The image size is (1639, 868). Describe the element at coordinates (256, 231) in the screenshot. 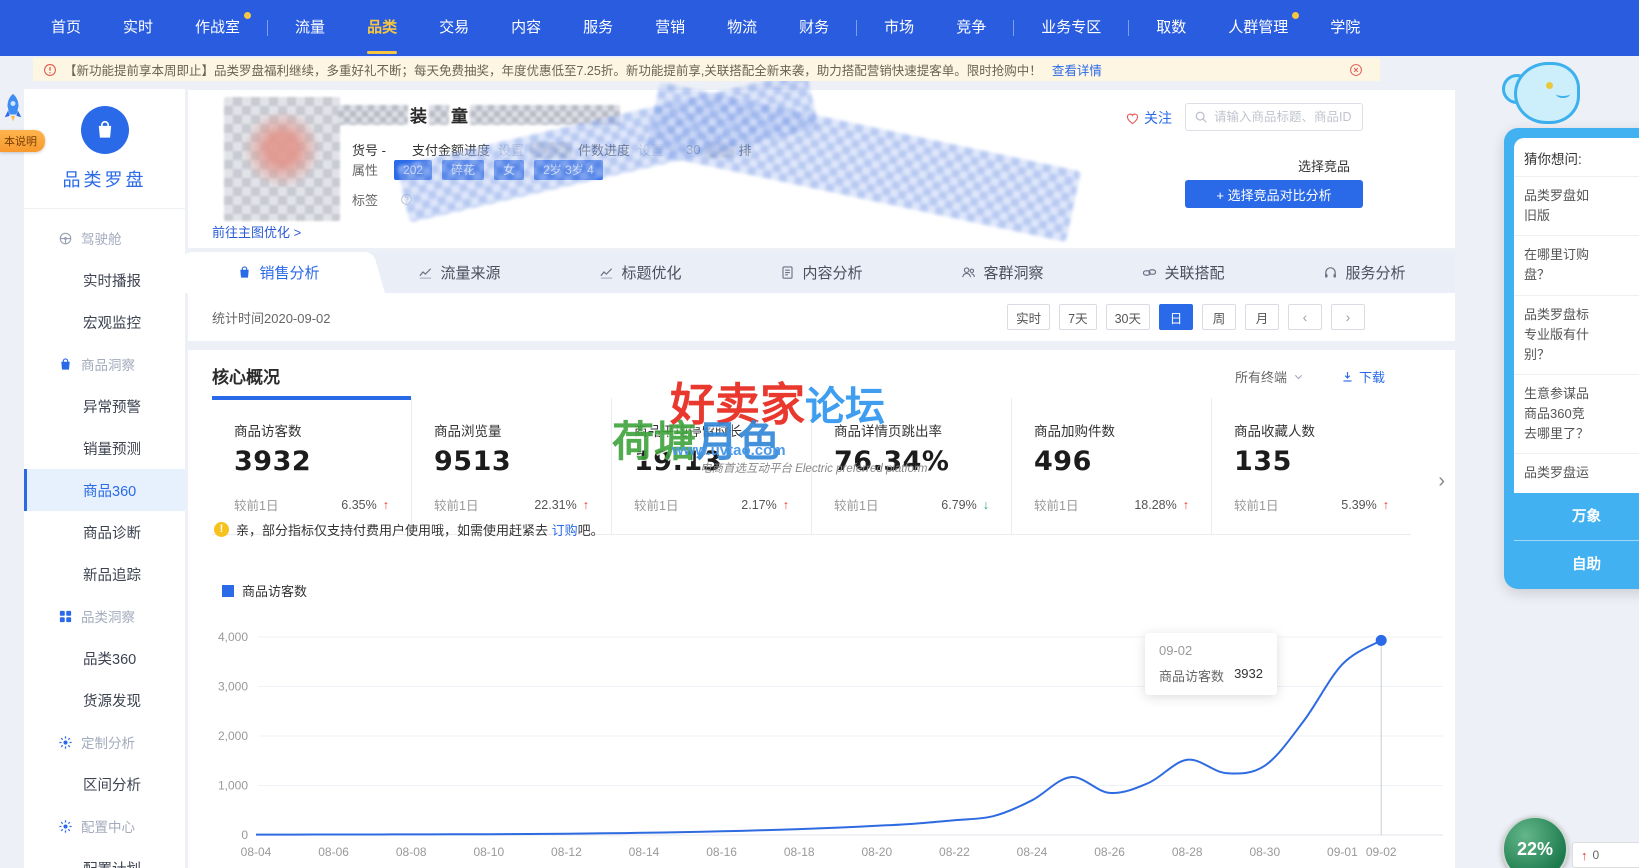

I see `optimize-main-image-link: 前往主图优化 >` at that location.